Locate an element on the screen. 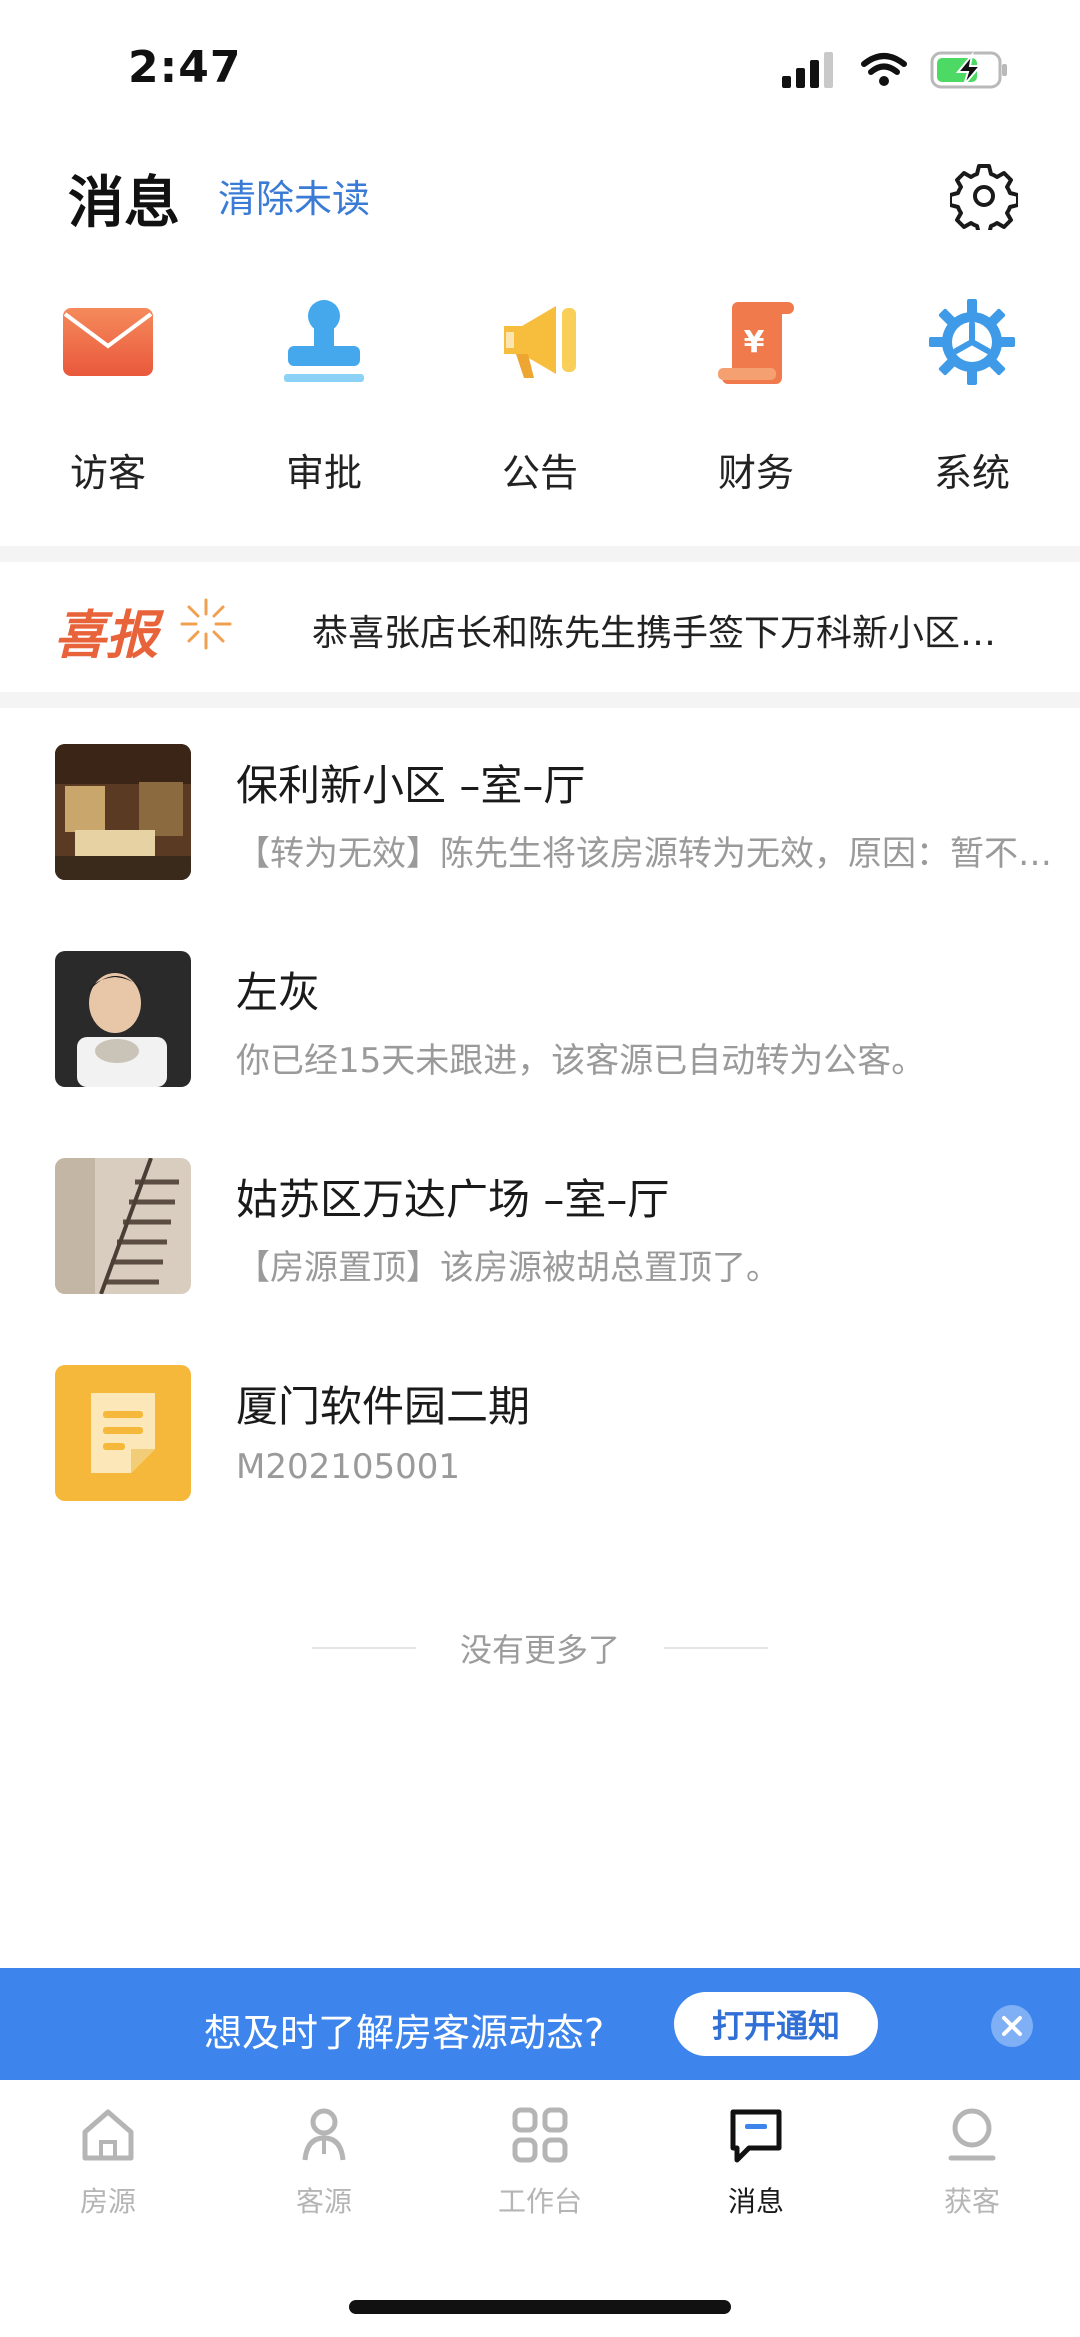 This screenshot has width=1080, height=2337. staircase-photo is located at coordinates (123, 1226).